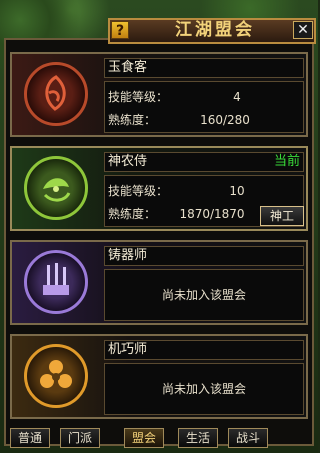 This screenshot has width=320, height=453. What do you see at coordinates (120, 30) in the screenshot?
I see `help-button: ?` at bounding box center [120, 30].